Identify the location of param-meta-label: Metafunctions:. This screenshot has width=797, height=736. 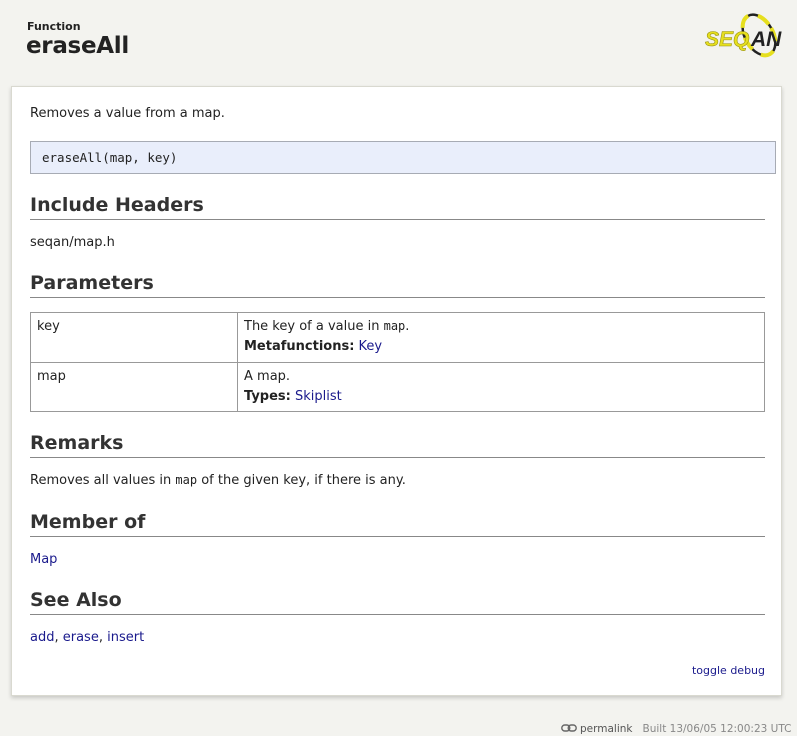
(299, 346).